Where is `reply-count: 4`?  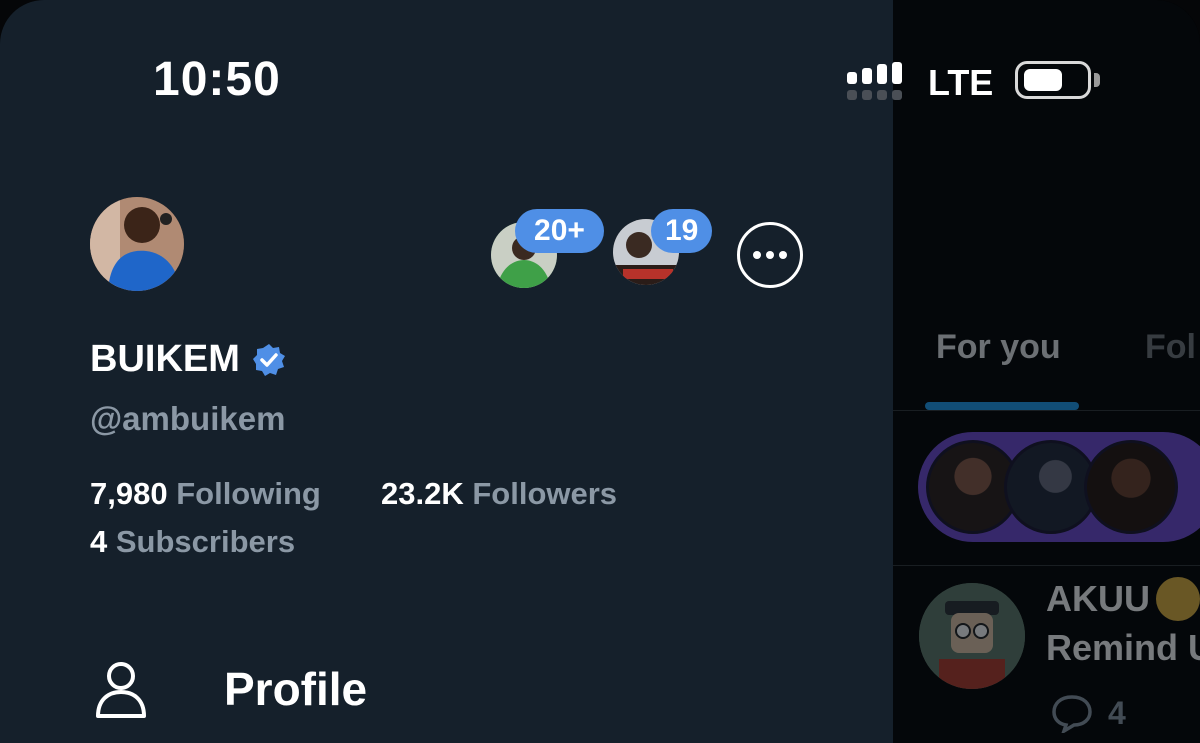 reply-count: 4 is located at coordinates (1117, 713).